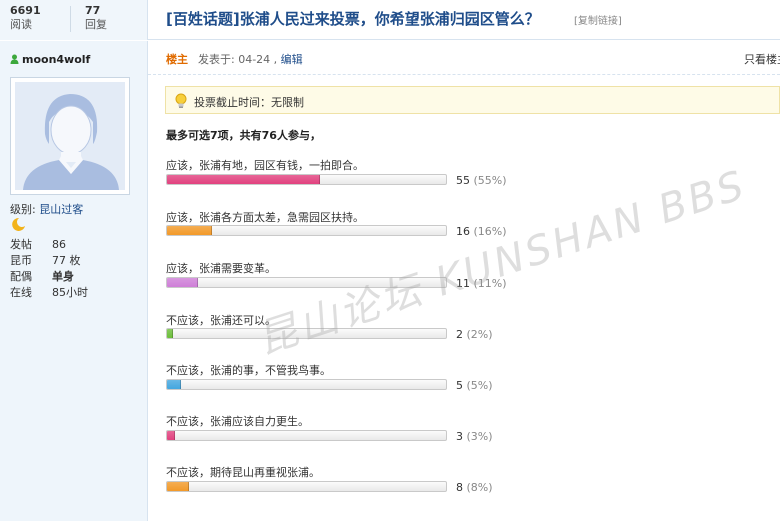 The width and height of the screenshot is (780, 521). What do you see at coordinates (59, 244) in the screenshot?
I see `posts-value: 86` at bounding box center [59, 244].